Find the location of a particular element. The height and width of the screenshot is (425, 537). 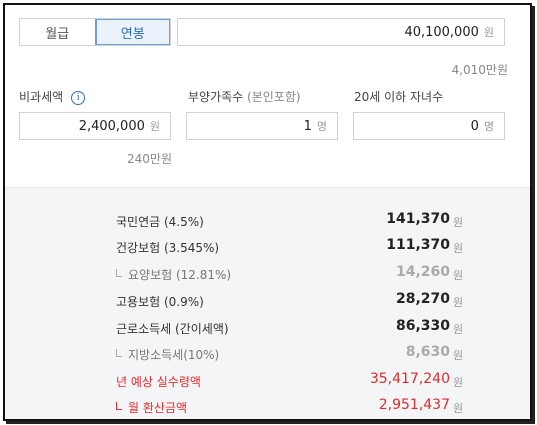

result-label-group: 지방소득세(10%) is located at coordinates (167, 354).